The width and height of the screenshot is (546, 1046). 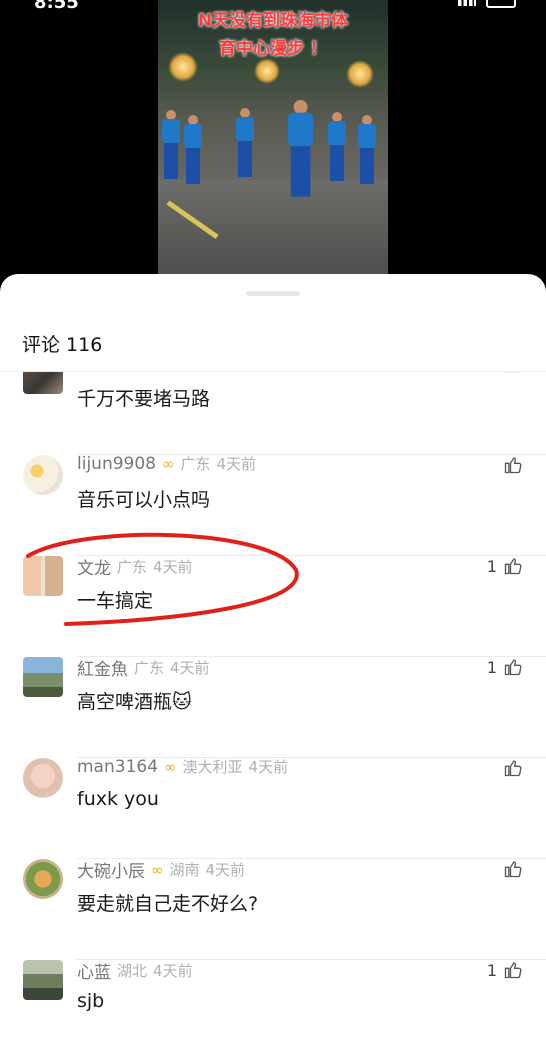 What do you see at coordinates (91, 1001) in the screenshot?
I see `comment-text: sjb` at bounding box center [91, 1001].